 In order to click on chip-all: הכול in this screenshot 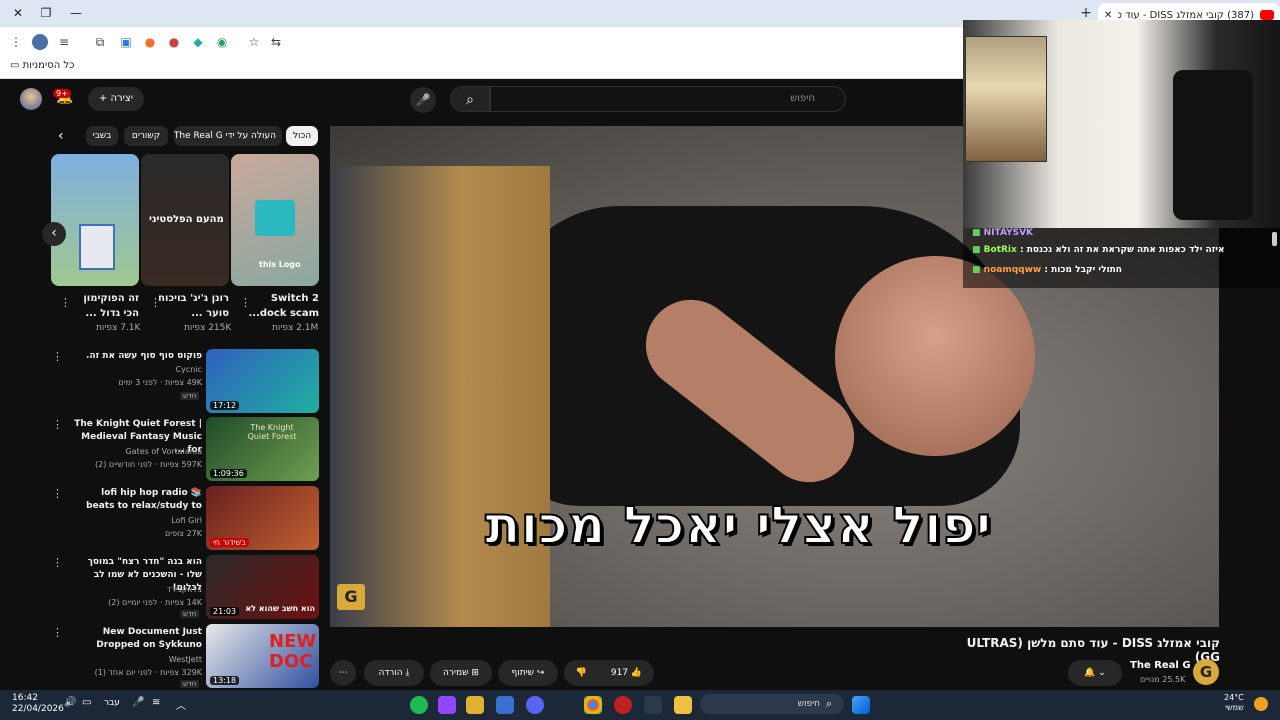, I will do `click(302, 136)`.